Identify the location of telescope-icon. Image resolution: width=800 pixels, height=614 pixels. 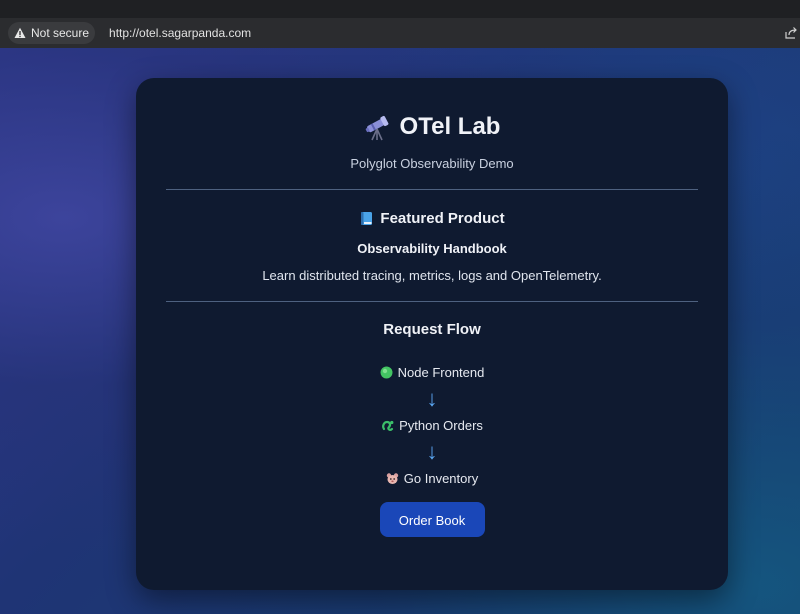
(376, 128).